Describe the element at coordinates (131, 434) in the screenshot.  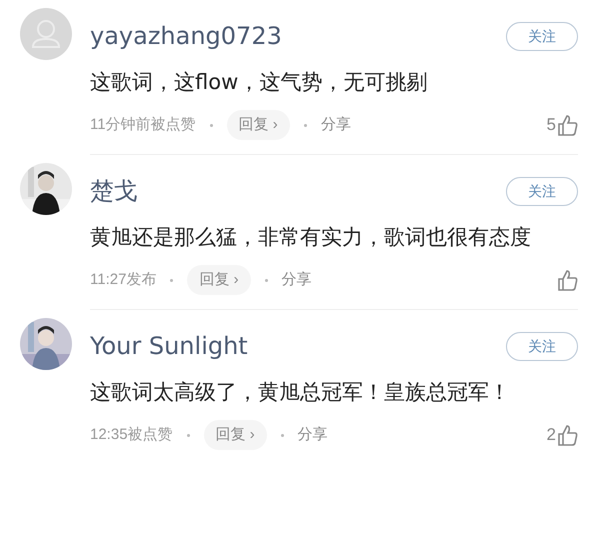
I see `timestamp: 12:35被点赞` at that location.